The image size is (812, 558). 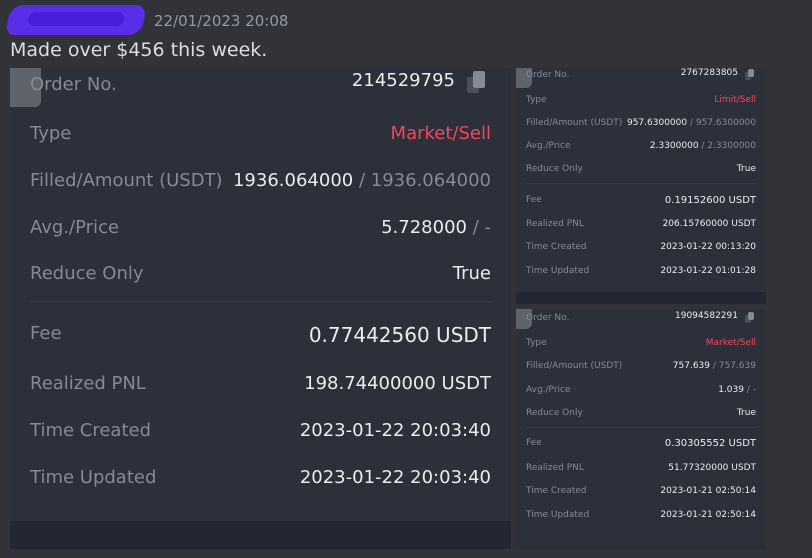 I want to click on avg-price-value: 1.039 / -, so click(x=737, y=390).